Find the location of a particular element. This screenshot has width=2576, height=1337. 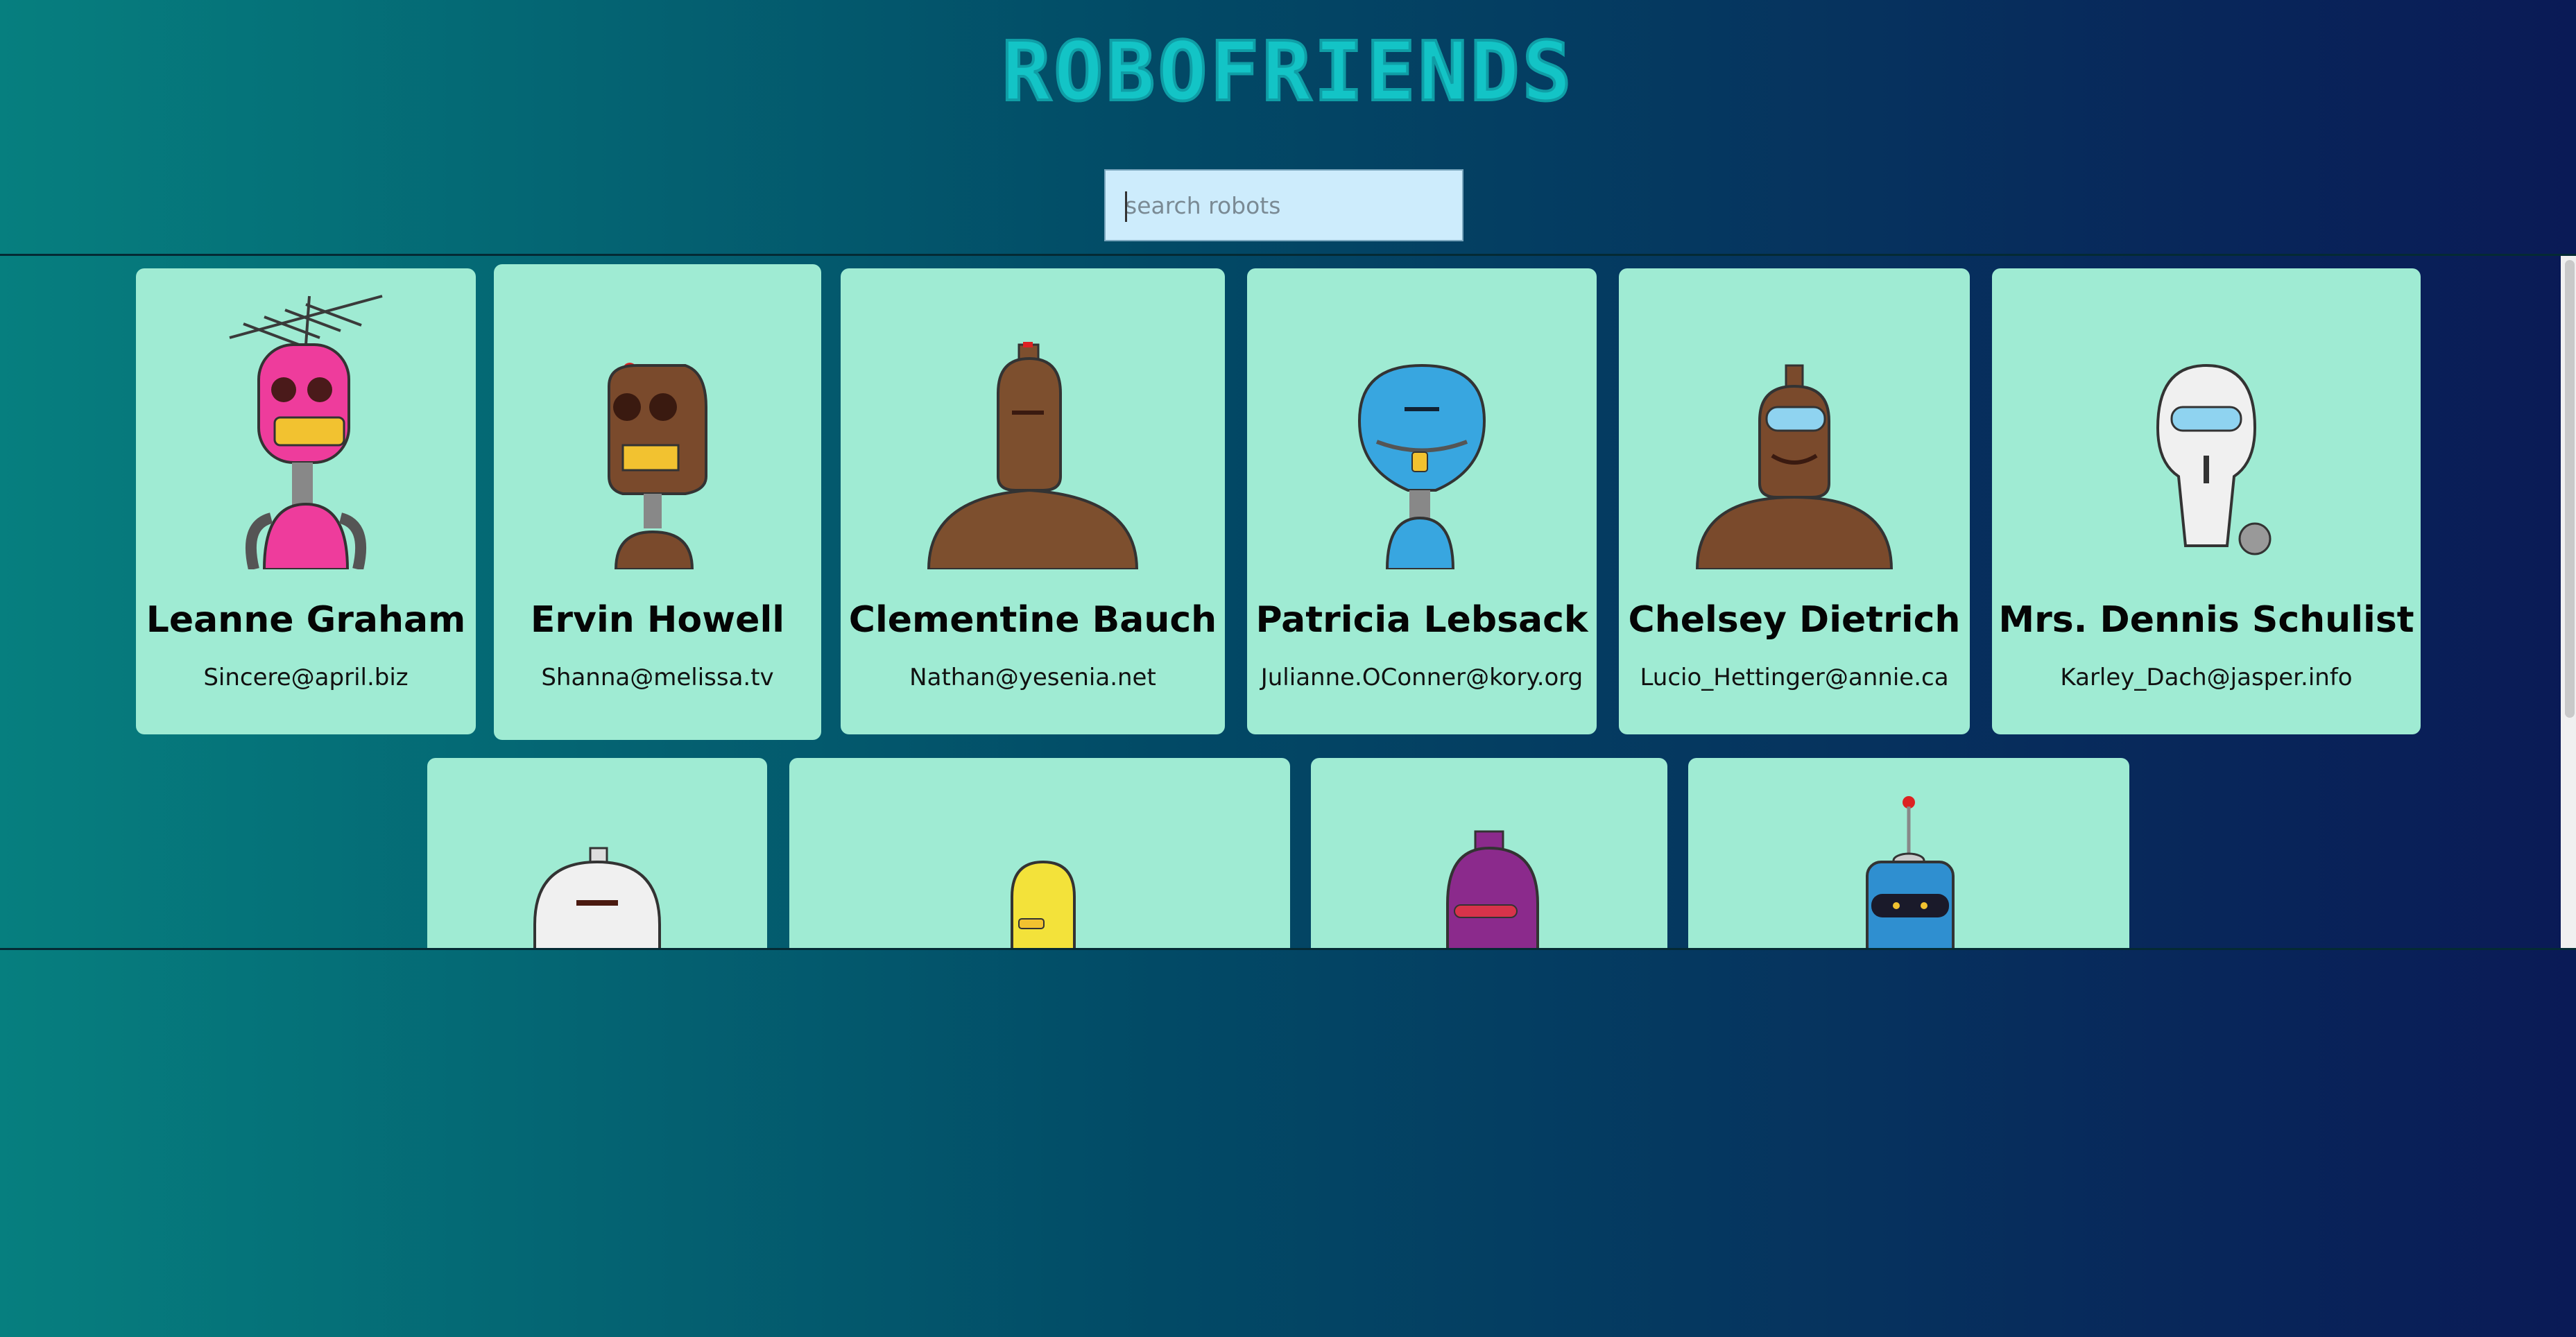

robot-name: Chelsey Dietrich is located at coordinates (1794, 620).